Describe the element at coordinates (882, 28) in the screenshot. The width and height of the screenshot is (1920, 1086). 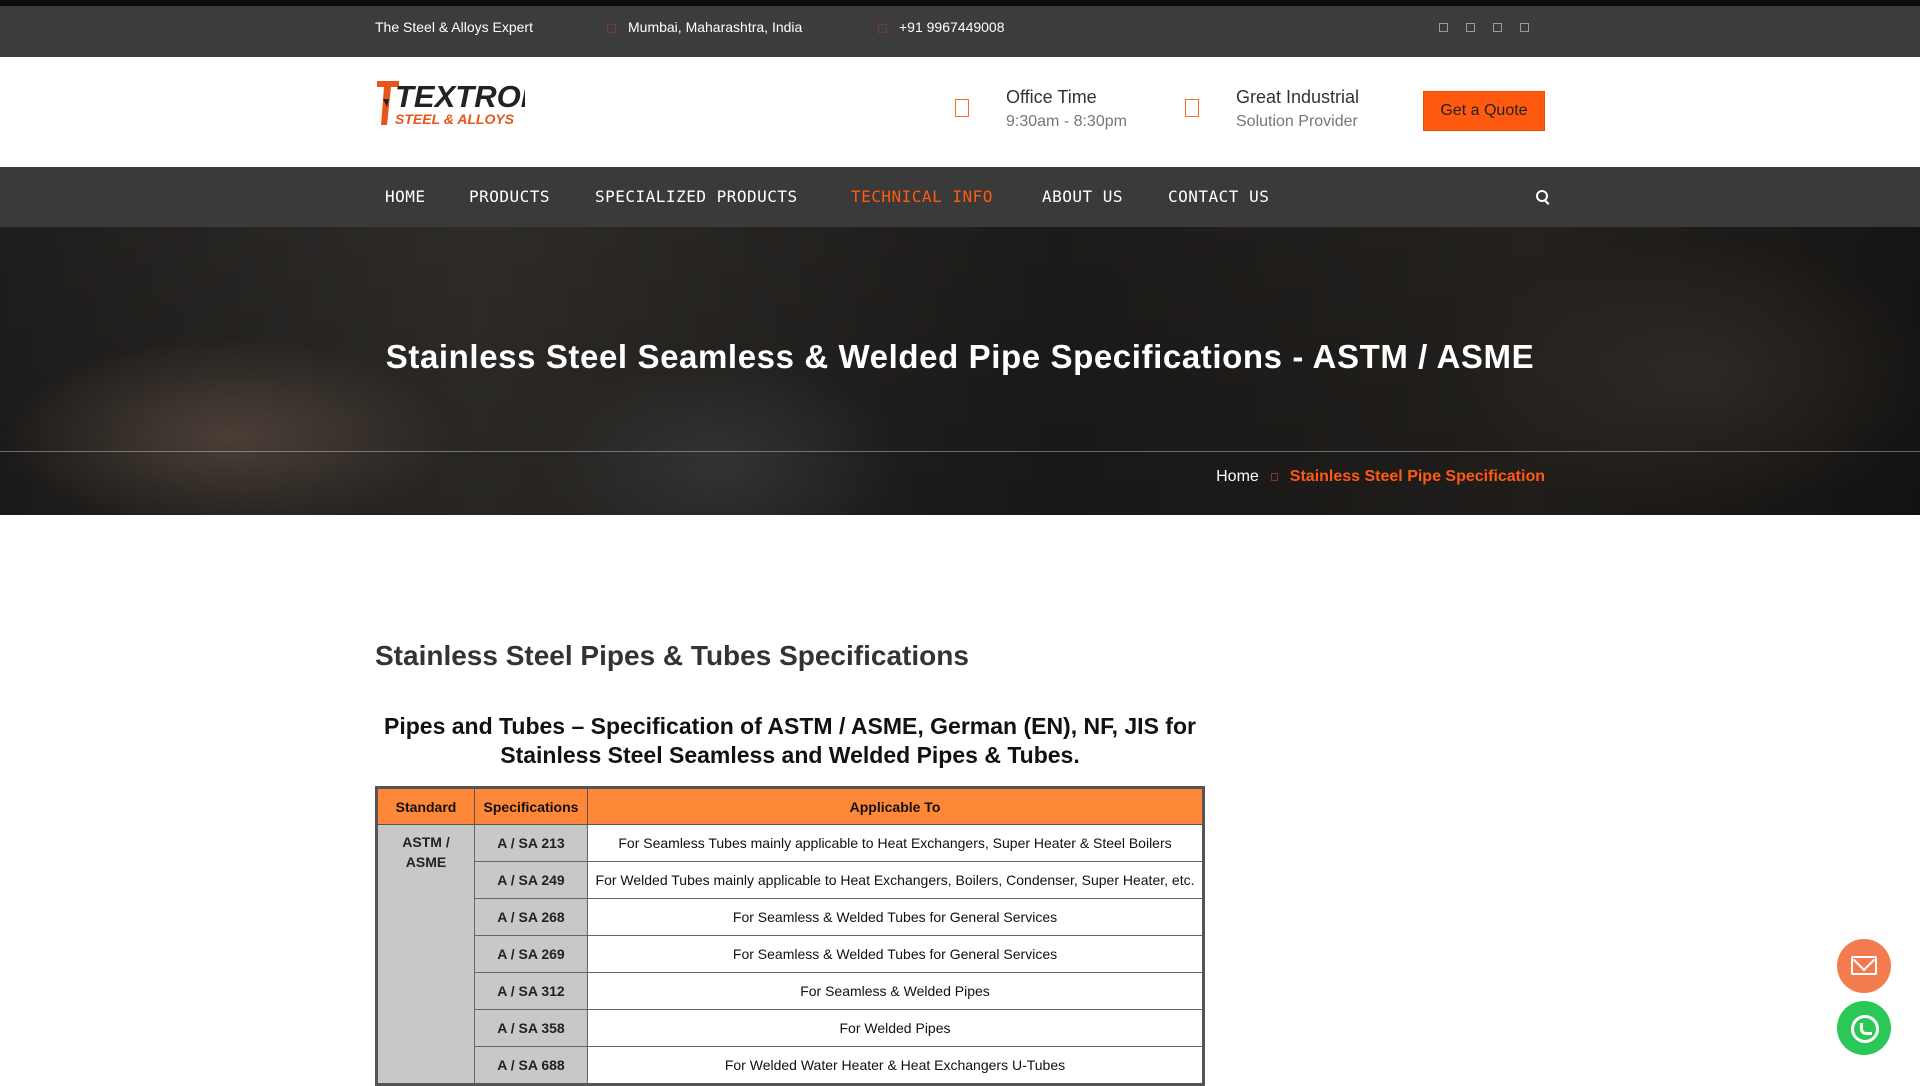
I see `phone-icon` at that location.